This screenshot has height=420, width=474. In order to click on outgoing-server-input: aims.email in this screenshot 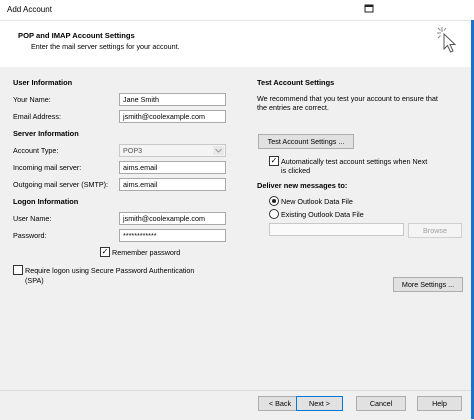, I will do `click(172, 184)`.